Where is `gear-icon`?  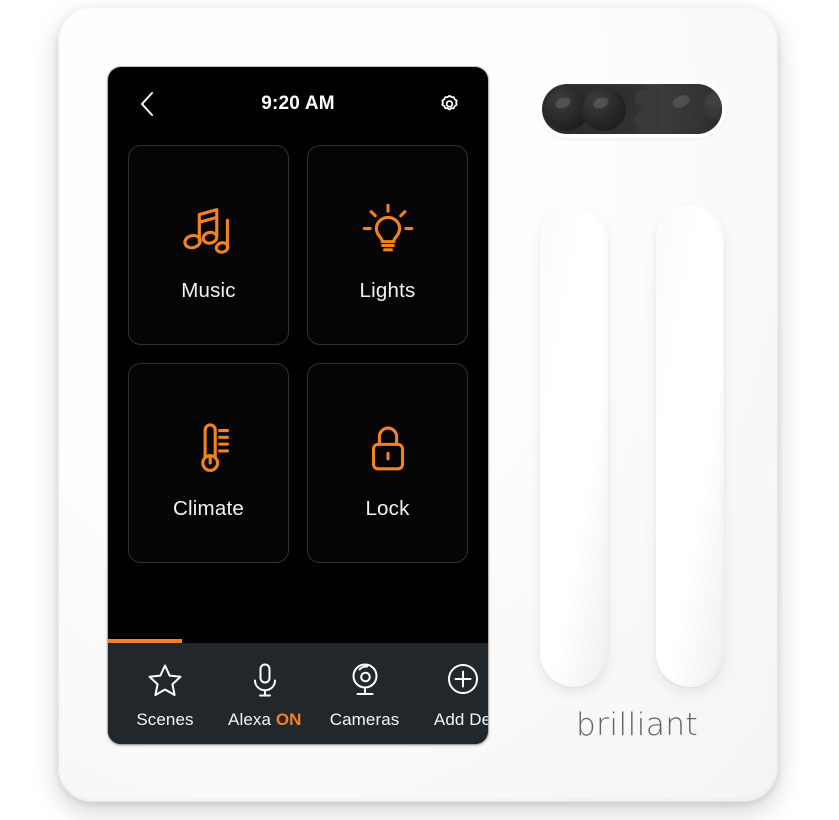
gear-icon is located at coordinates (449, 104).